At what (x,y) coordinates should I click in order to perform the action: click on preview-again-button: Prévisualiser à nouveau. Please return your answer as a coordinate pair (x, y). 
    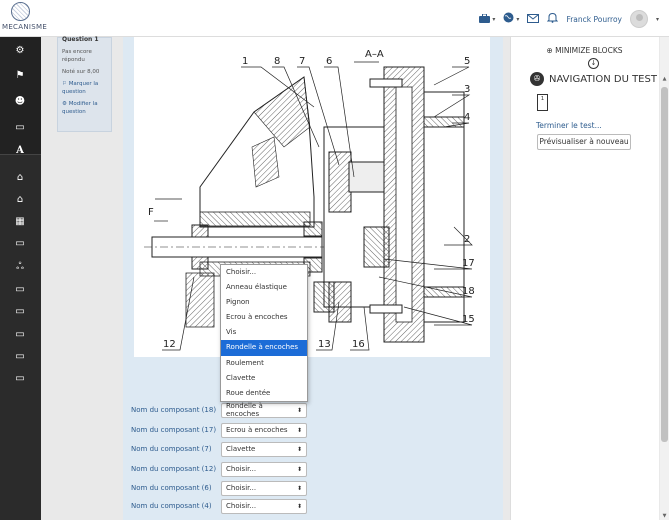
    Looking at the image, I should click on (584, 142).